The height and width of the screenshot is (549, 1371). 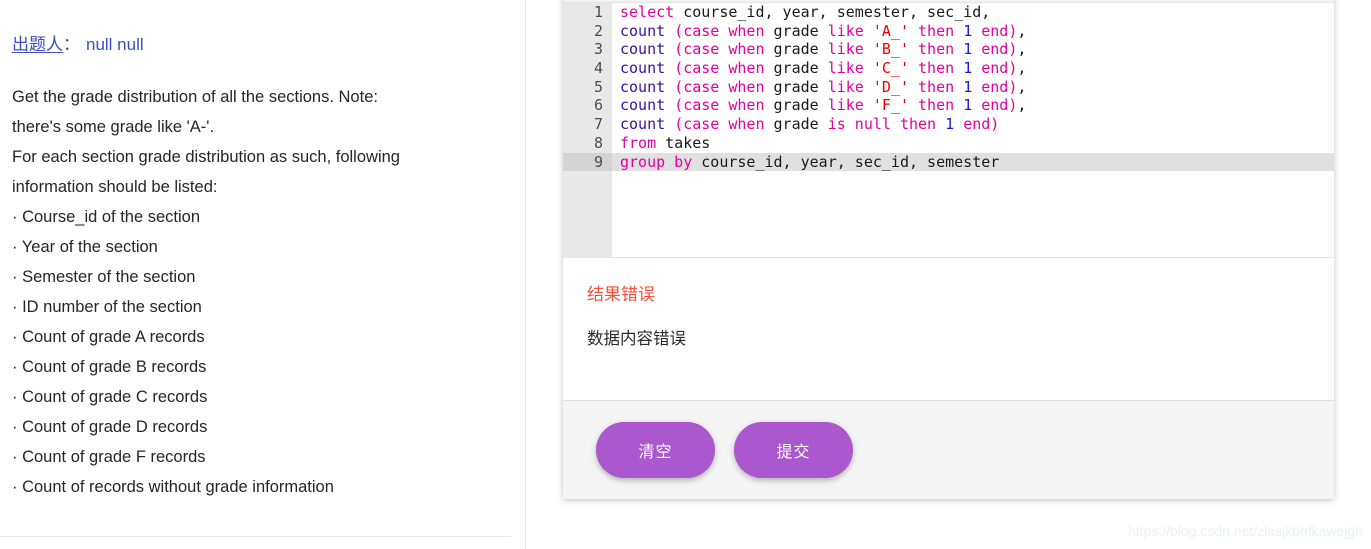 What do you see at coordinates (106, 217) in the screenshot?
I see `requirement-item: · Course_id of the section` at bounding box center [106, 217].